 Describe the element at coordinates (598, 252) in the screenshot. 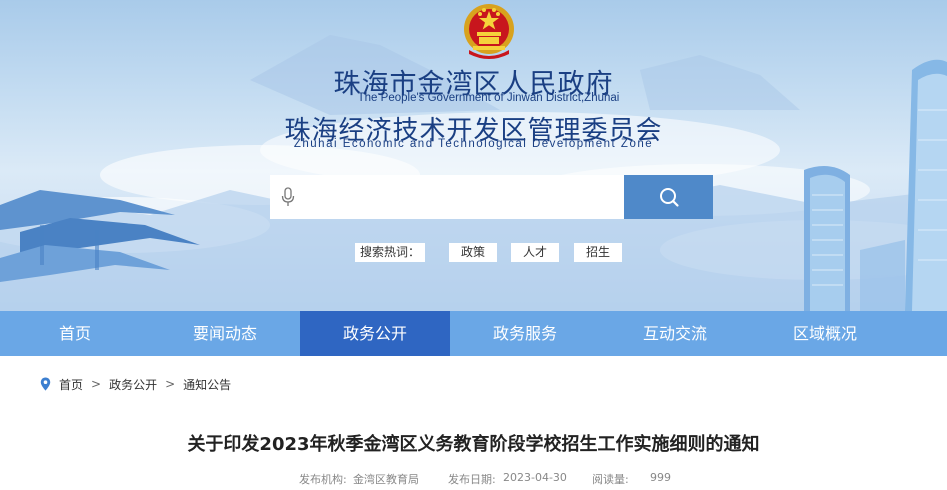

I see `hot-word-enrollment: 招生` at that location.